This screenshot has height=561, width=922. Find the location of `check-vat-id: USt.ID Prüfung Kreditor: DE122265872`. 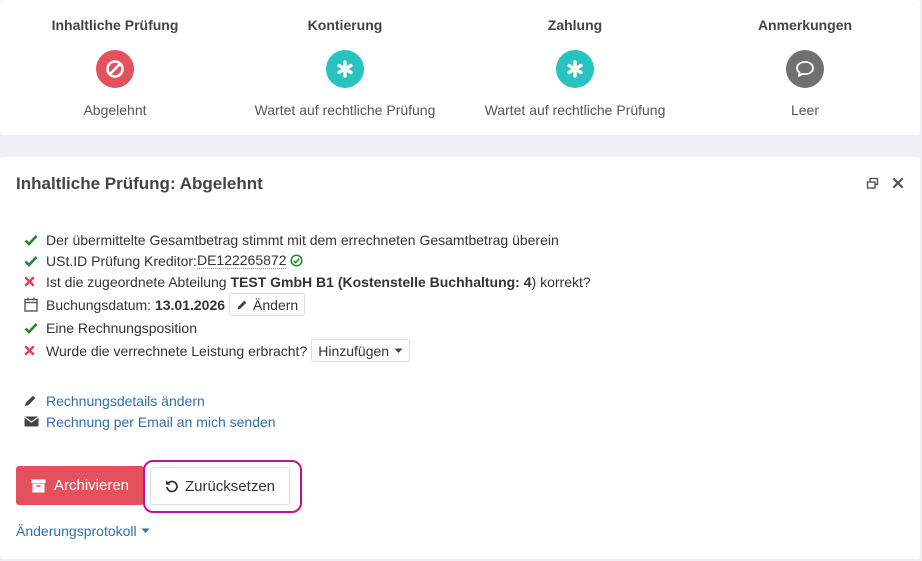

check-vat-id: USt.ID Prüfung Kreditor: DE122265872 is located at coordinates (307, 260).